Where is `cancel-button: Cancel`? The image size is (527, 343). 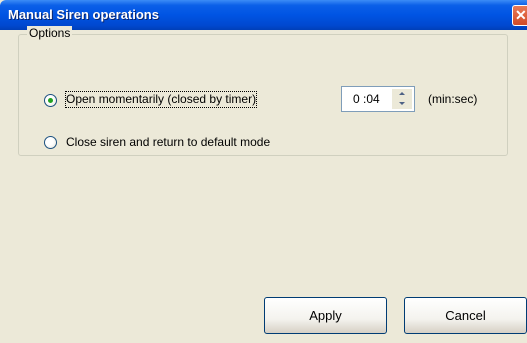
cancel-button: Cancel is located at coordinates (465, 315).